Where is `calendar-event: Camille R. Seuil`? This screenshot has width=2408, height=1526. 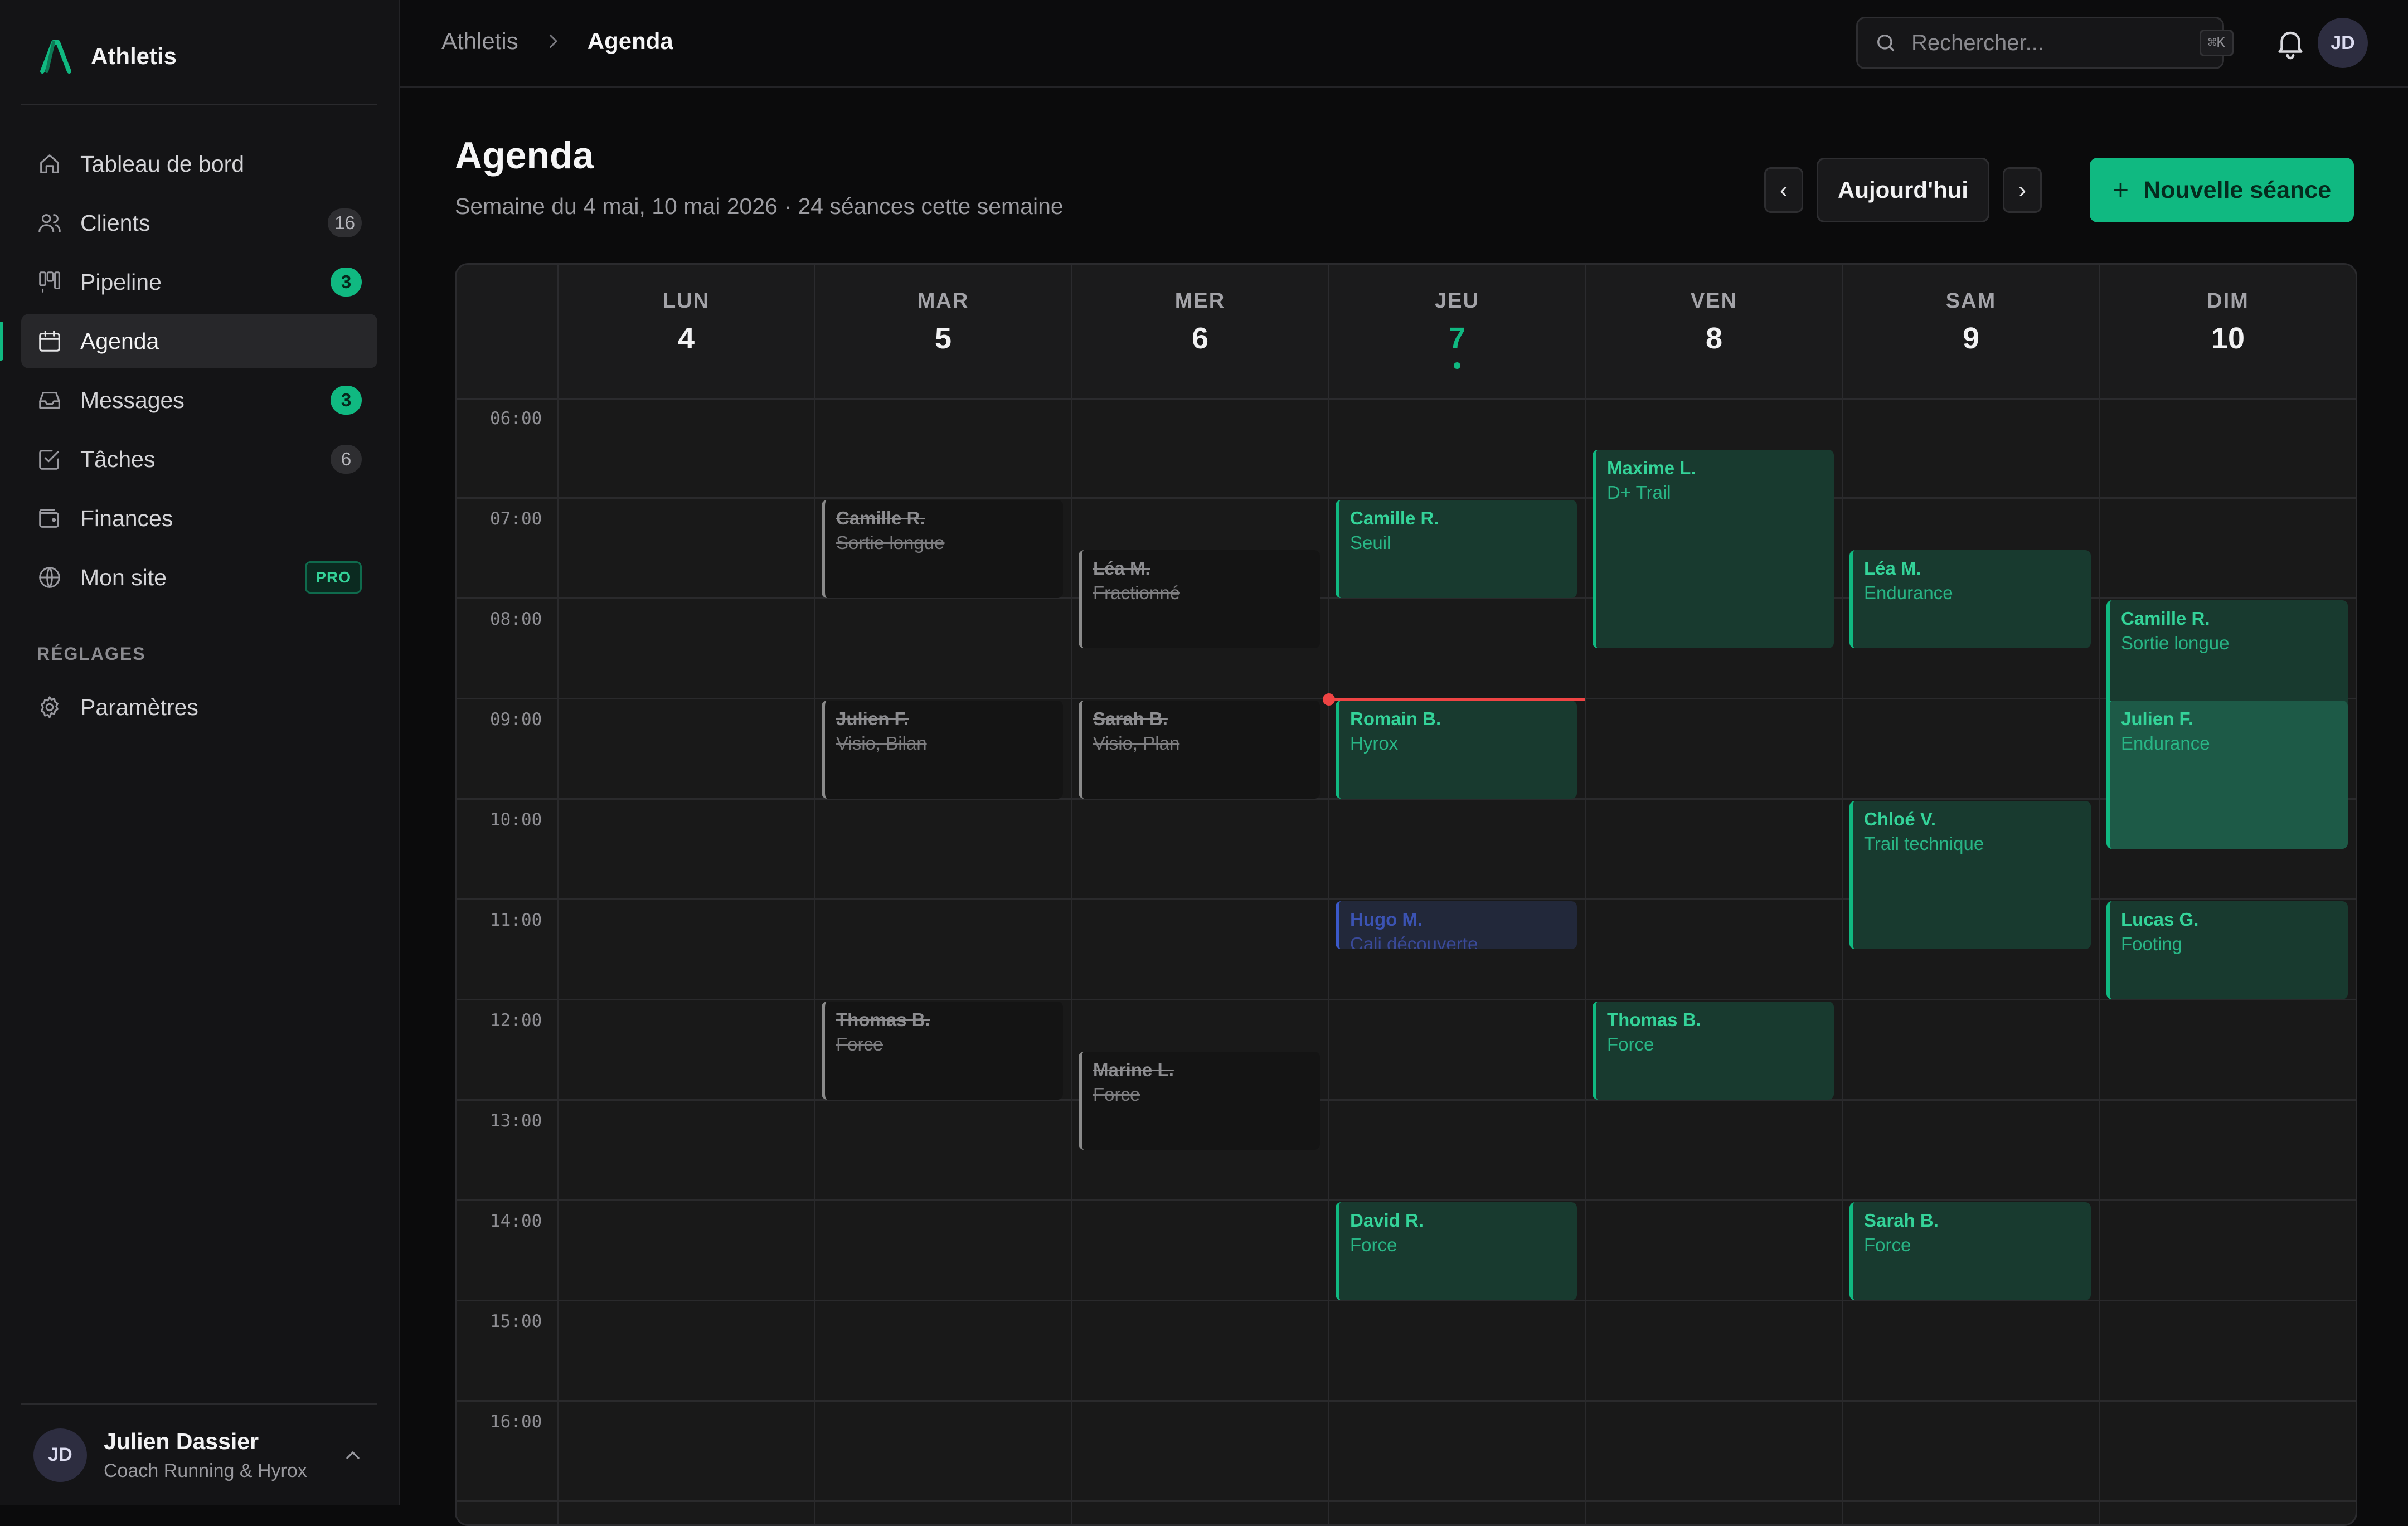 calendar-event: Camille R. Seuil is located at coordinates (1456, 549).